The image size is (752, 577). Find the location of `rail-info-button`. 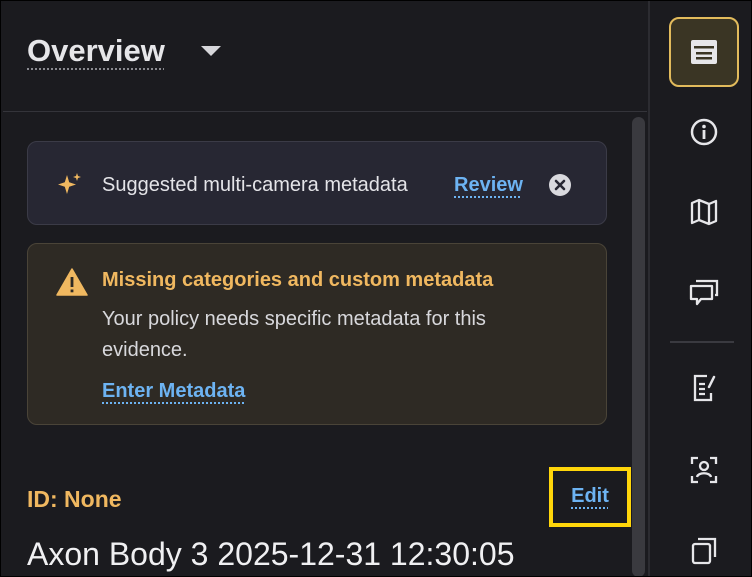

rail-info-button is located at coordinates (704, 132).